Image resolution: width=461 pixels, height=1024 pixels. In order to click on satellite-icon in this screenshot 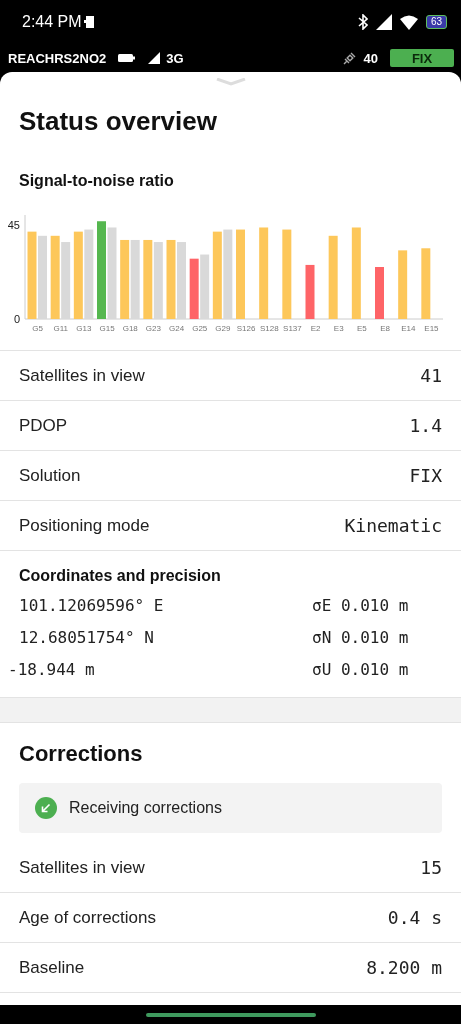, I will do `click(349, 58)`.